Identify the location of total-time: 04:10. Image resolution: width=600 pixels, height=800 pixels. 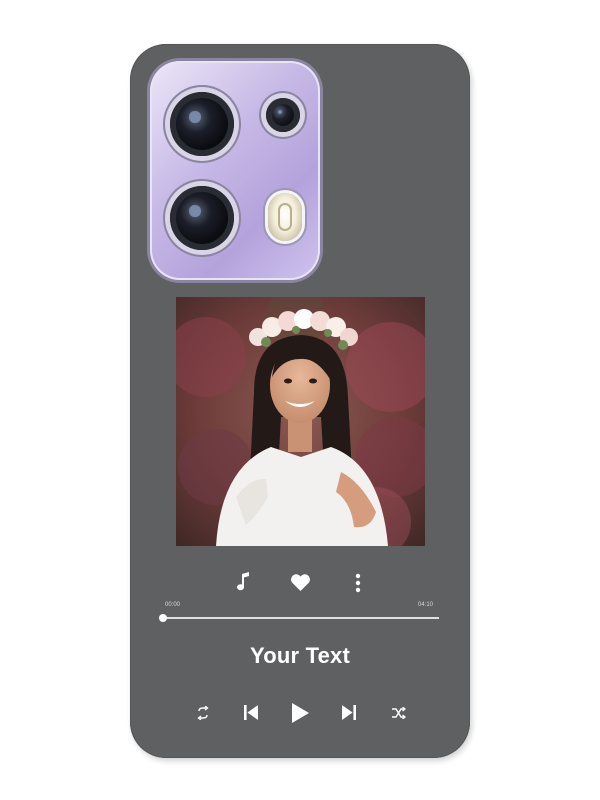
(426, 605).